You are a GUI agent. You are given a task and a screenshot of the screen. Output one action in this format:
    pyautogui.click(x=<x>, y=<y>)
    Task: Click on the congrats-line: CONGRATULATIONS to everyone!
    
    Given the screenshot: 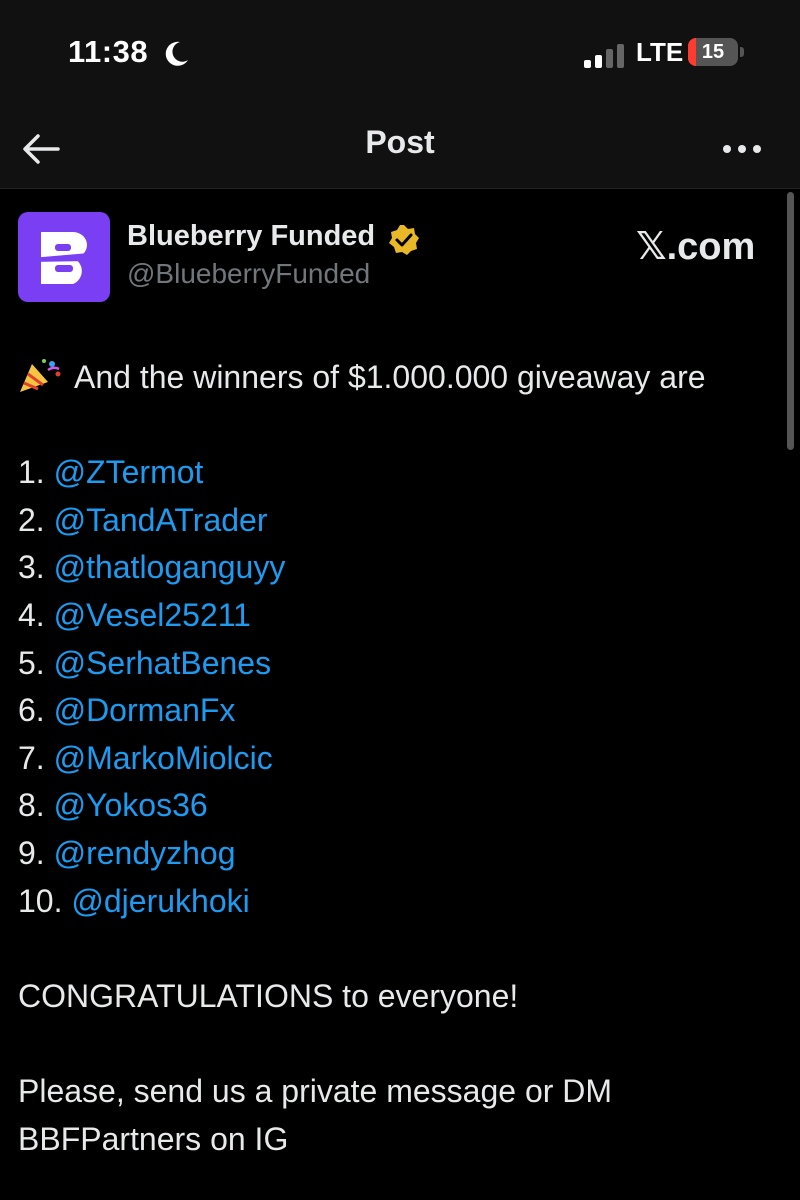 What is the action you would take?
    pyautogui.click(x=268, y=995)
    